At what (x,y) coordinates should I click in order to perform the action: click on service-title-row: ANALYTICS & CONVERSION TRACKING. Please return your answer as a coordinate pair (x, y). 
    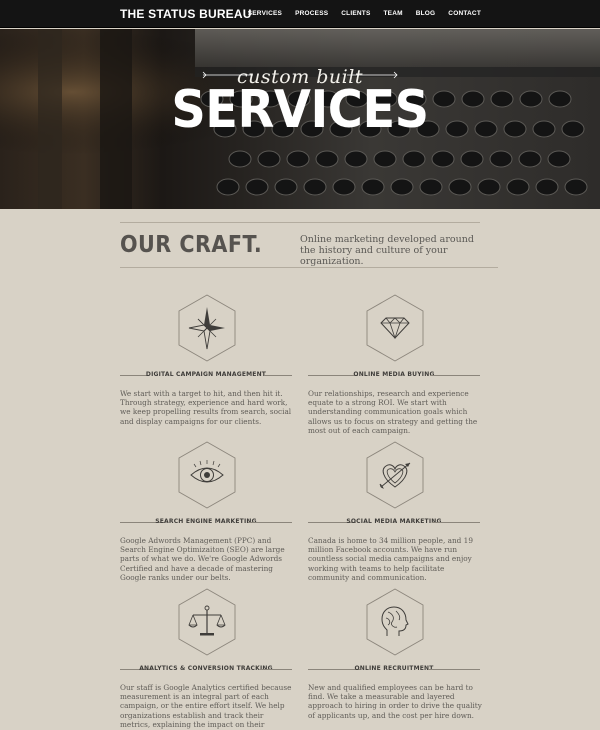
    Looking at the image, I should click on (206, 669).